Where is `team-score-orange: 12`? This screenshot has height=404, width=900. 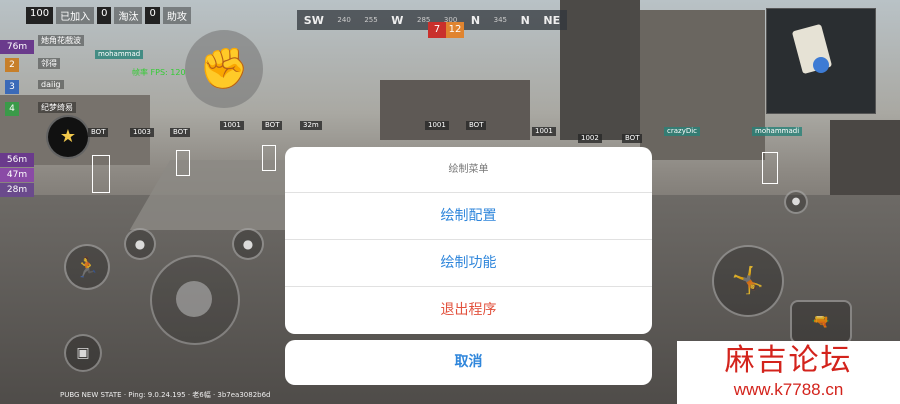 team-score-orange: 12 is located at coordinates (455, 30).